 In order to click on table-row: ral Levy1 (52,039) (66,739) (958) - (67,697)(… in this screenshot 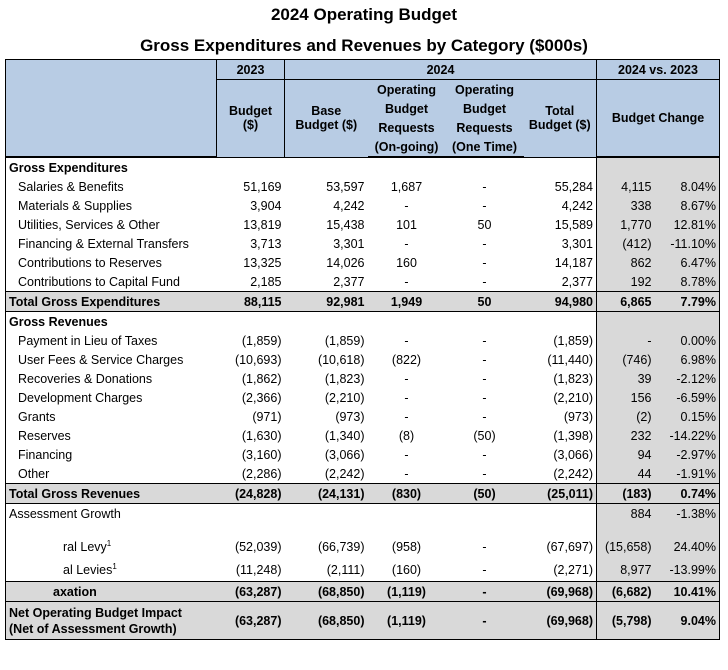, I will do `click(363, 547)`.